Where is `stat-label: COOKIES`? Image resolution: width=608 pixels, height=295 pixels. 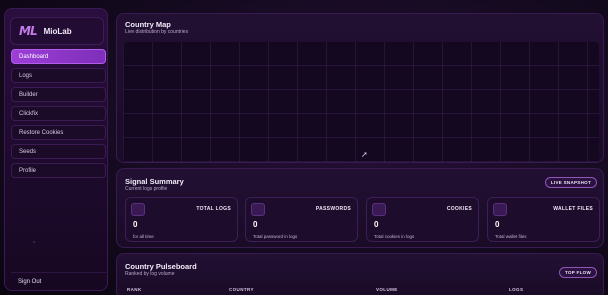
stat-label: COOKIES is located at coordinates (459, 209).